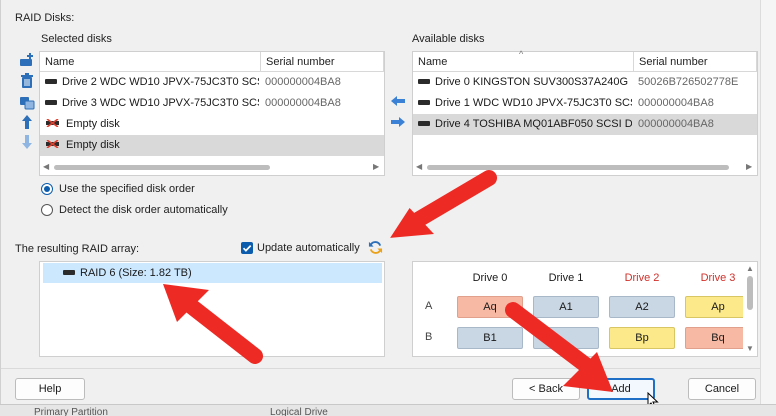 The image size is (776, 416). What do you see at coordinates (642, 278) in the screenshot?
I see `grid-column-header: Drive 2` at bounding box center [642, 278].